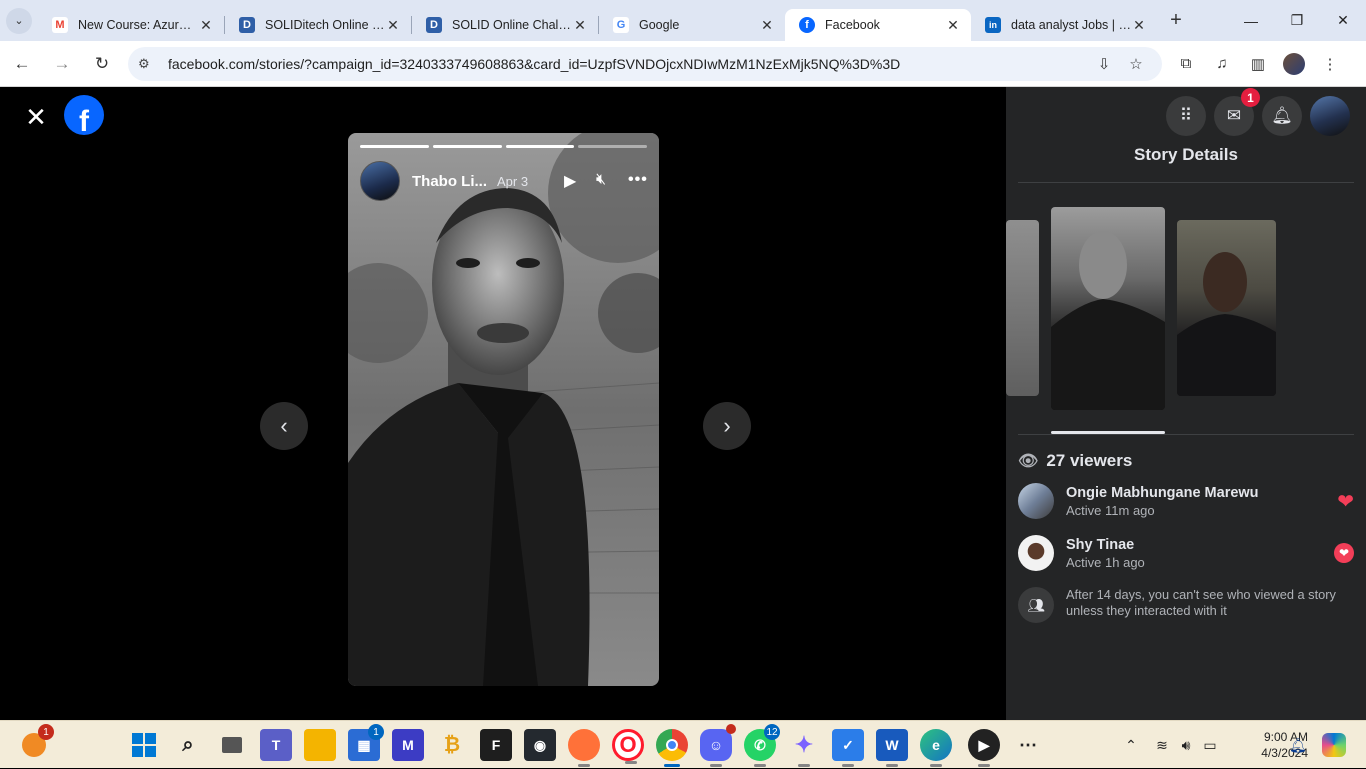 The width and height of the screenshot is (1366, 769). I want to click on tab-facebook: f Facebook ✕, so click(878, 25).